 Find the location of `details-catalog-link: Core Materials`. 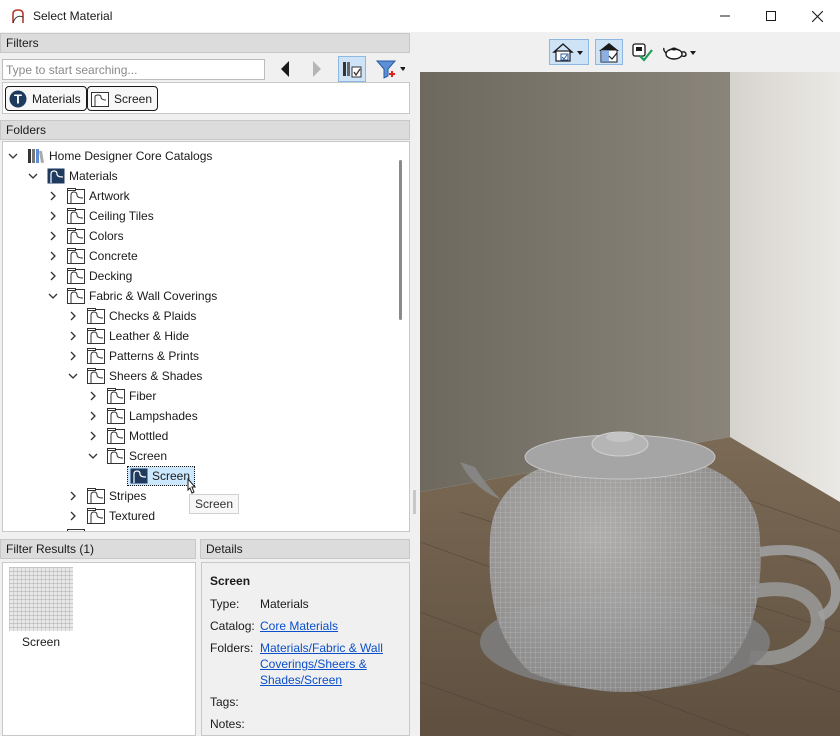

details-catalog-link: Core Materials is located at coordinates (299, 626).